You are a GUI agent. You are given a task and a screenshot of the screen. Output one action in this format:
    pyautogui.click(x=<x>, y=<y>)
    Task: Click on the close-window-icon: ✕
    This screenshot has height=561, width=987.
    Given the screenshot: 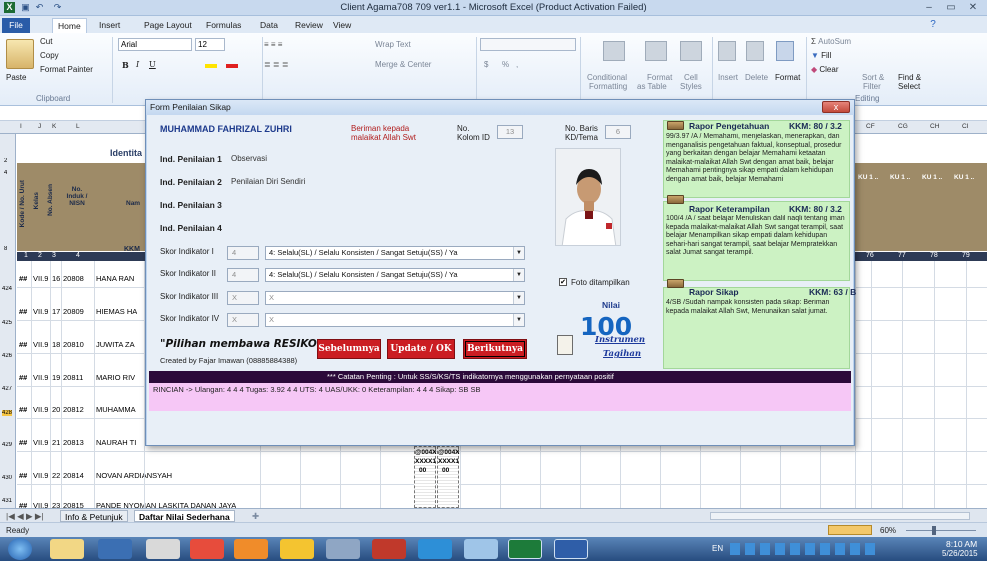 What is the action you would take?
    pyautogui.click(x=973, y=7)
    